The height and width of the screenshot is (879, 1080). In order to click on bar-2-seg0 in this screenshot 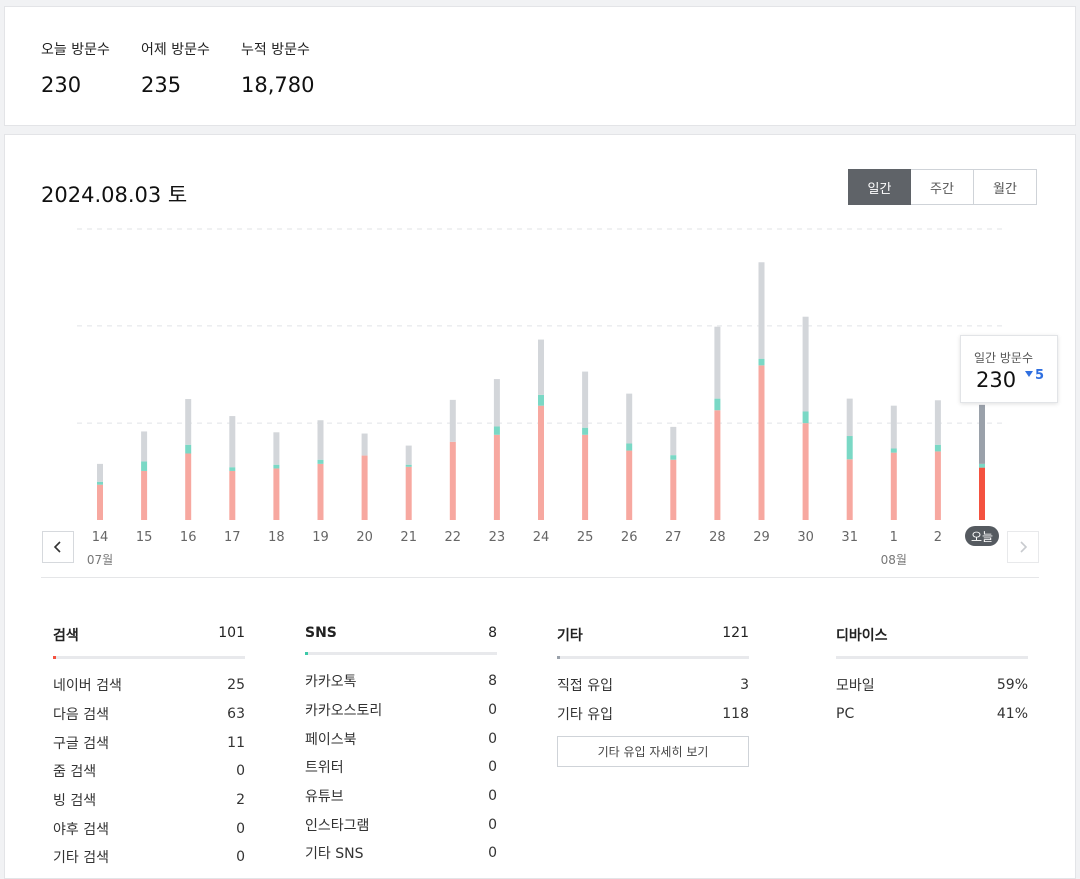, I will do `click(937, 485)`.